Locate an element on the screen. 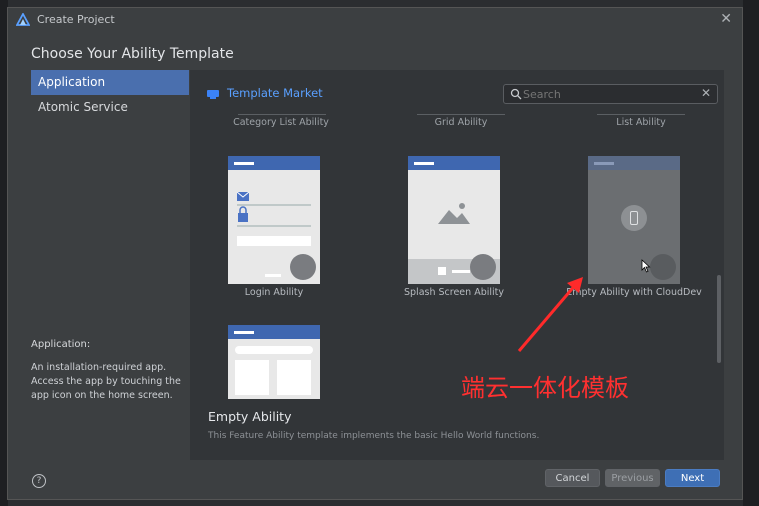  close-icon: ✕ is located at coordinates (726, 19).